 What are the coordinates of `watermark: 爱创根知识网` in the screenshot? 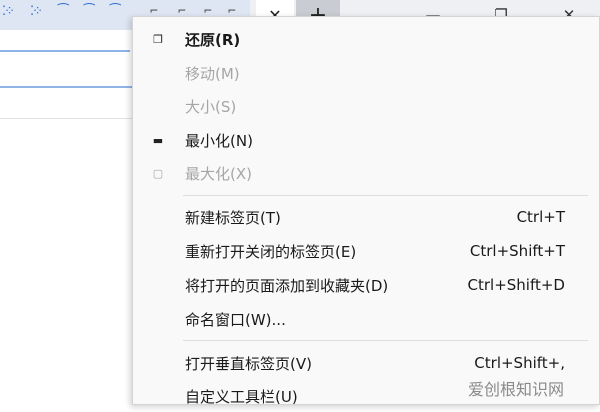 It's located at (516, 389).